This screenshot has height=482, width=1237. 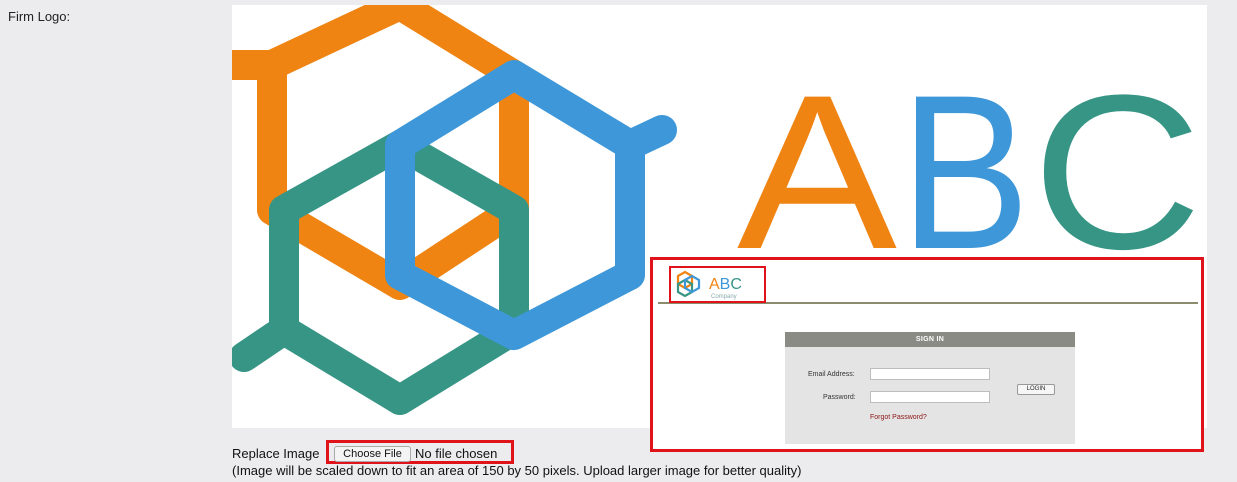 I want to click on mini-logo: ABC Company, so click(x=717, y=284).